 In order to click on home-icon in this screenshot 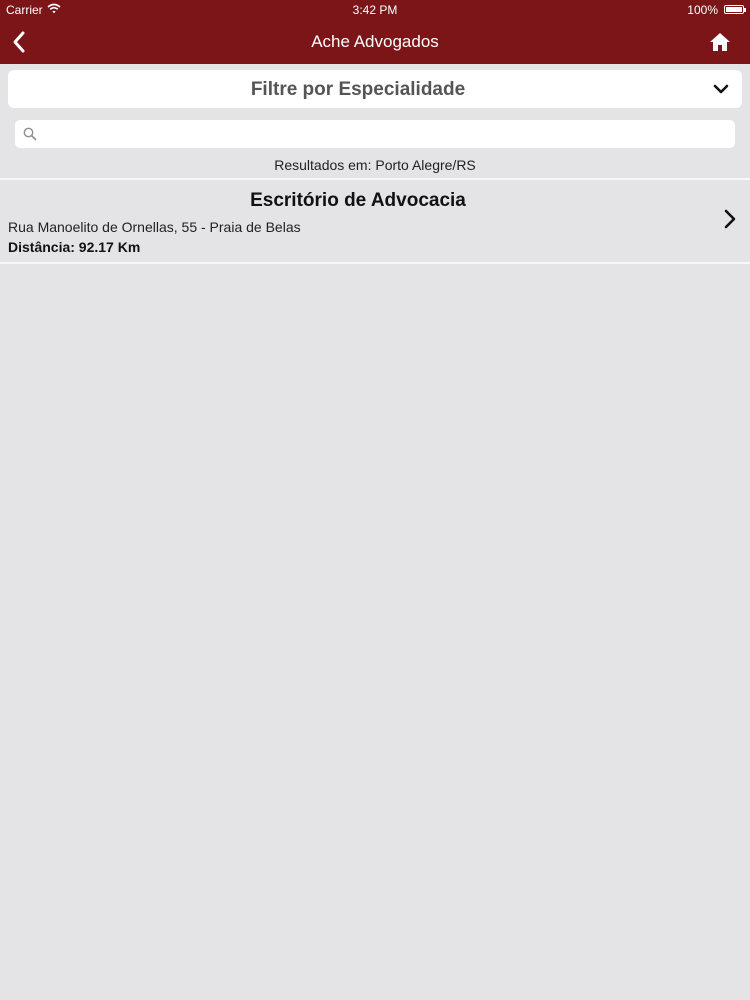, I will do `click(720, 42)`.